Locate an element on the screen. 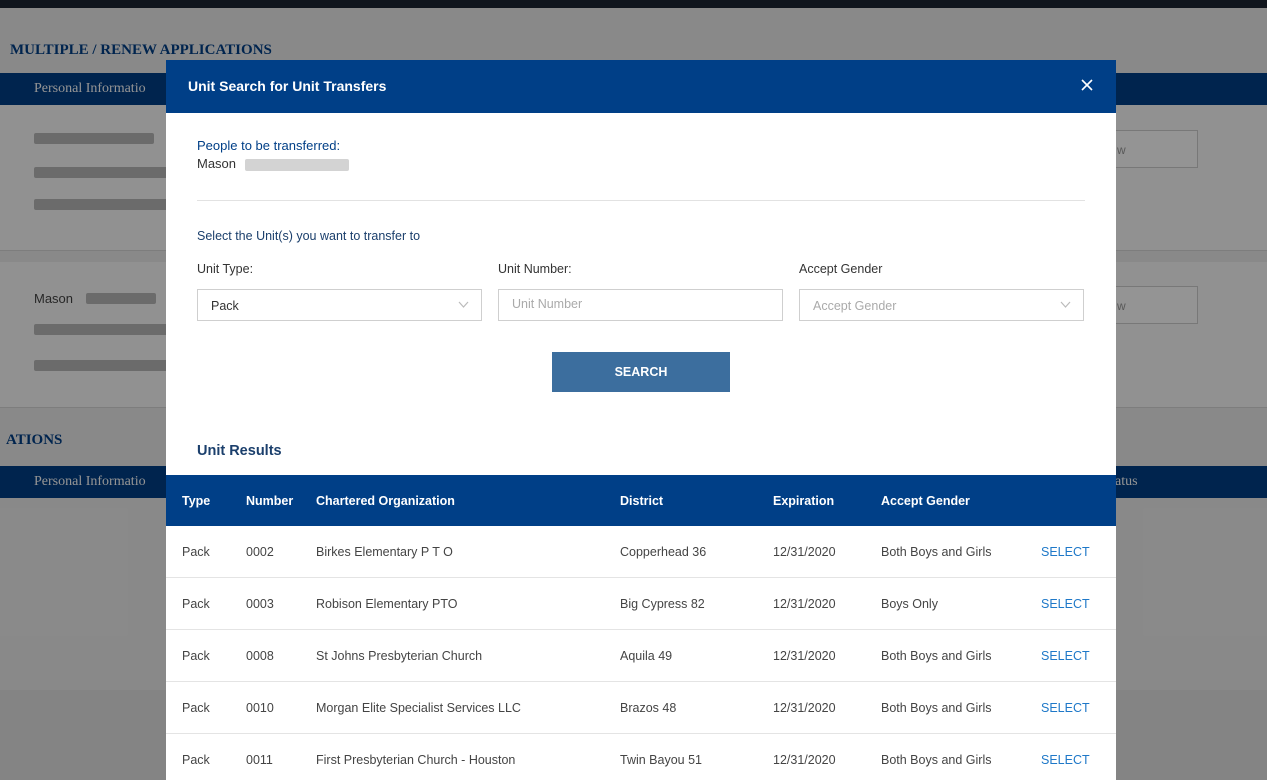  person-name: Mason is located at coordinates (217, 163).